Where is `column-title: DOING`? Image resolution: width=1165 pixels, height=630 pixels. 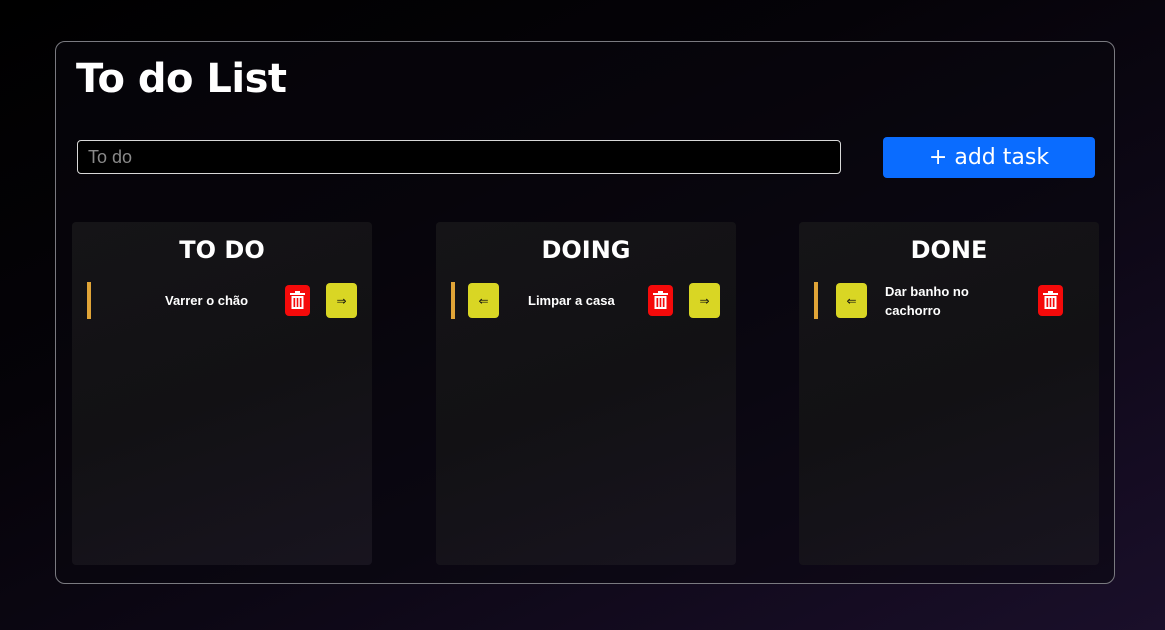 column-title: DOING is located at coordinates (586, 250).